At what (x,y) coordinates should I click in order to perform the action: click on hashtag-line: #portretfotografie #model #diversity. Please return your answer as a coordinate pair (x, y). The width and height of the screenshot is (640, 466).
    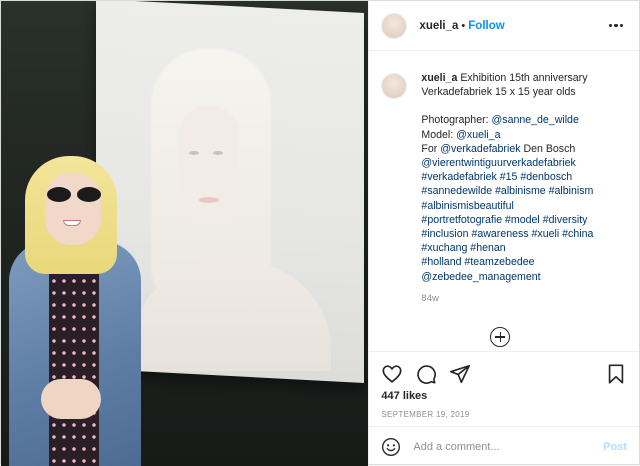
    Looking at the image, I should click on (521, 220).